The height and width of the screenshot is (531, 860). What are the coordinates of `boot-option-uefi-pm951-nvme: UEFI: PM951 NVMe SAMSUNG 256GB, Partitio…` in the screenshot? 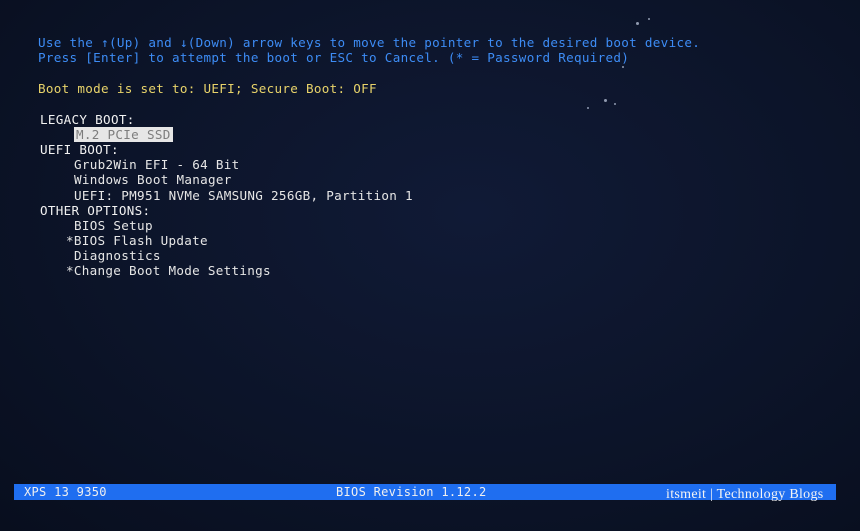 It's located at (243, 195).